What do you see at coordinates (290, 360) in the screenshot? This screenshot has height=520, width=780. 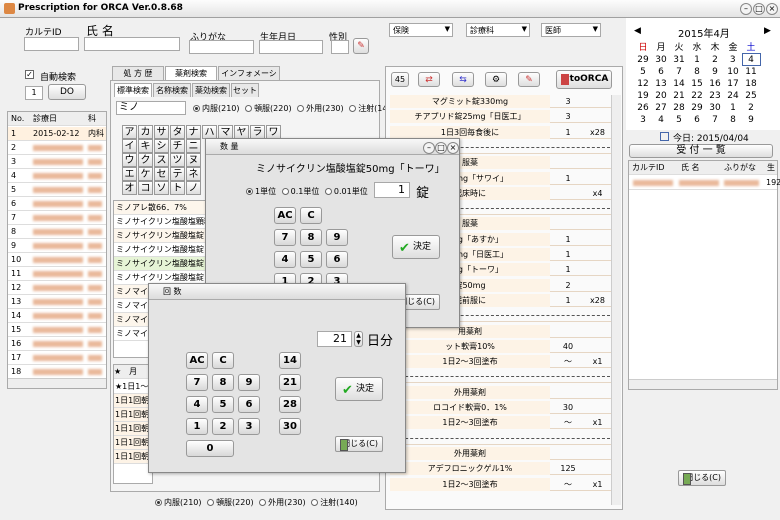 I see `days-key: 14` at bounding box center [290, 360].